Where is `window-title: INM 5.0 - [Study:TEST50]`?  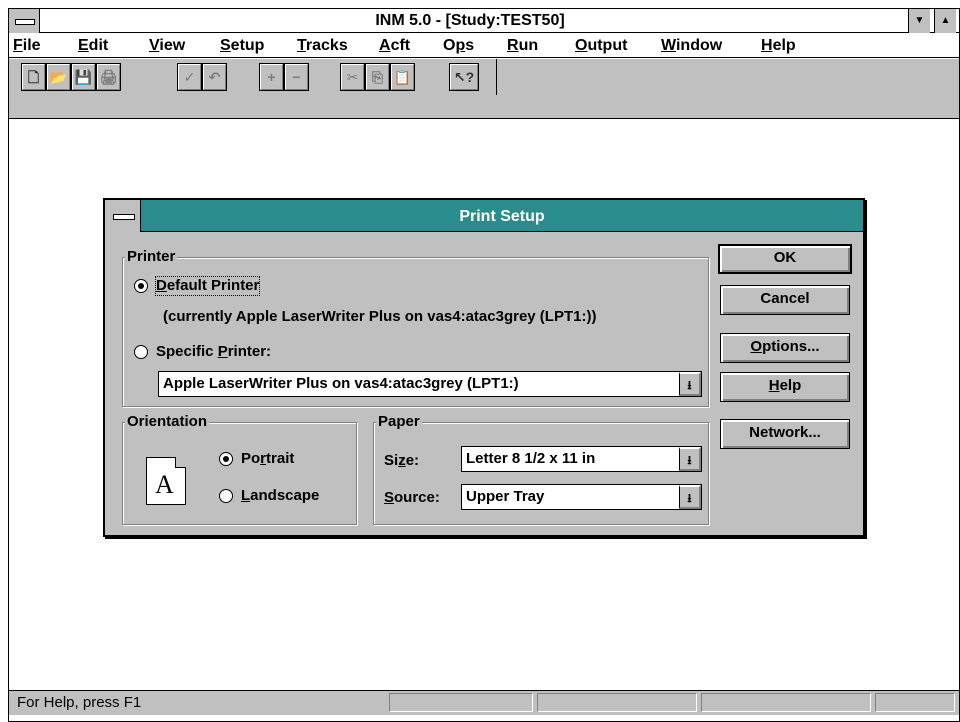 window-title: INM 5.0 - [Study:TEST50] is located at coordinates (470, 20).